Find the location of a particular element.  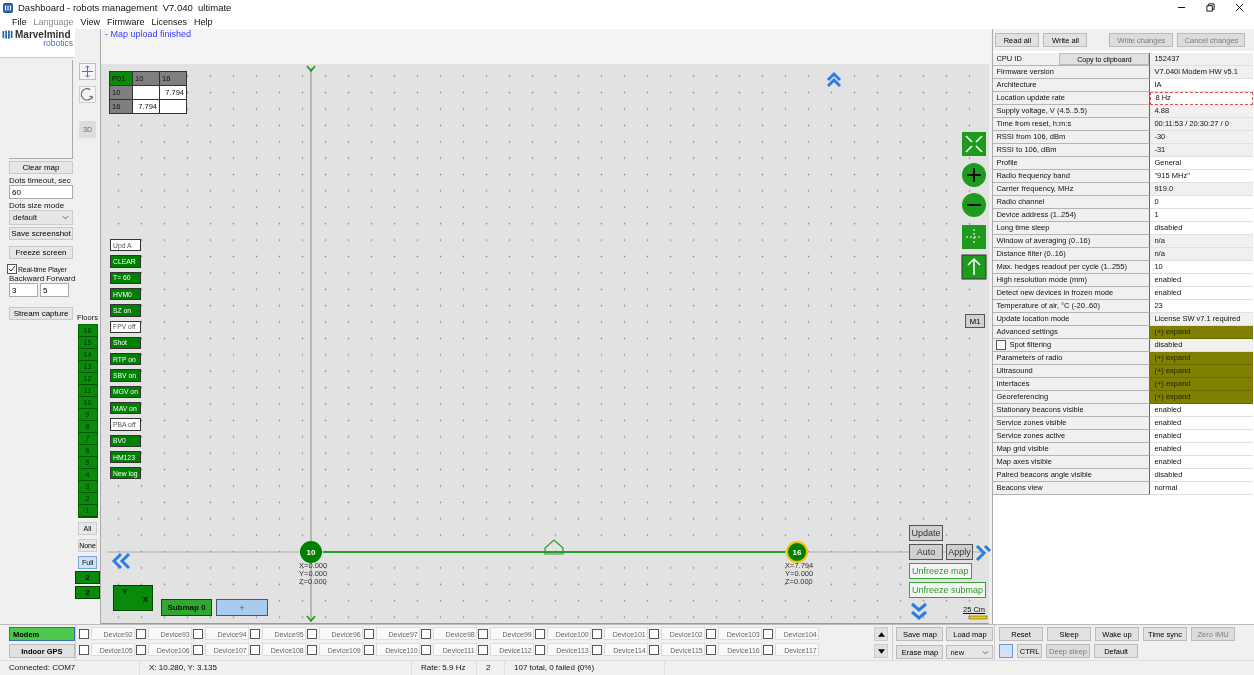

menu-item: File is located at coordinates (19, 22).